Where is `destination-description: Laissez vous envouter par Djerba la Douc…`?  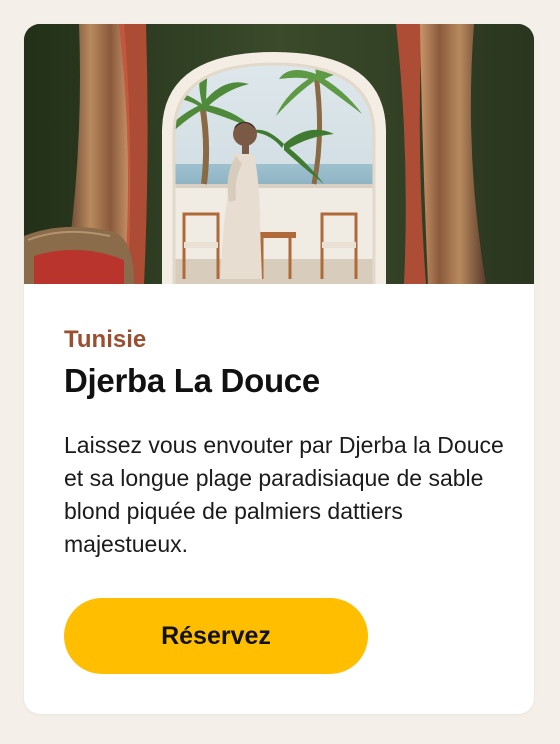 destination-description: Laissez vous envouter par Djerba la Douc… is located at coordinates (284, 494).